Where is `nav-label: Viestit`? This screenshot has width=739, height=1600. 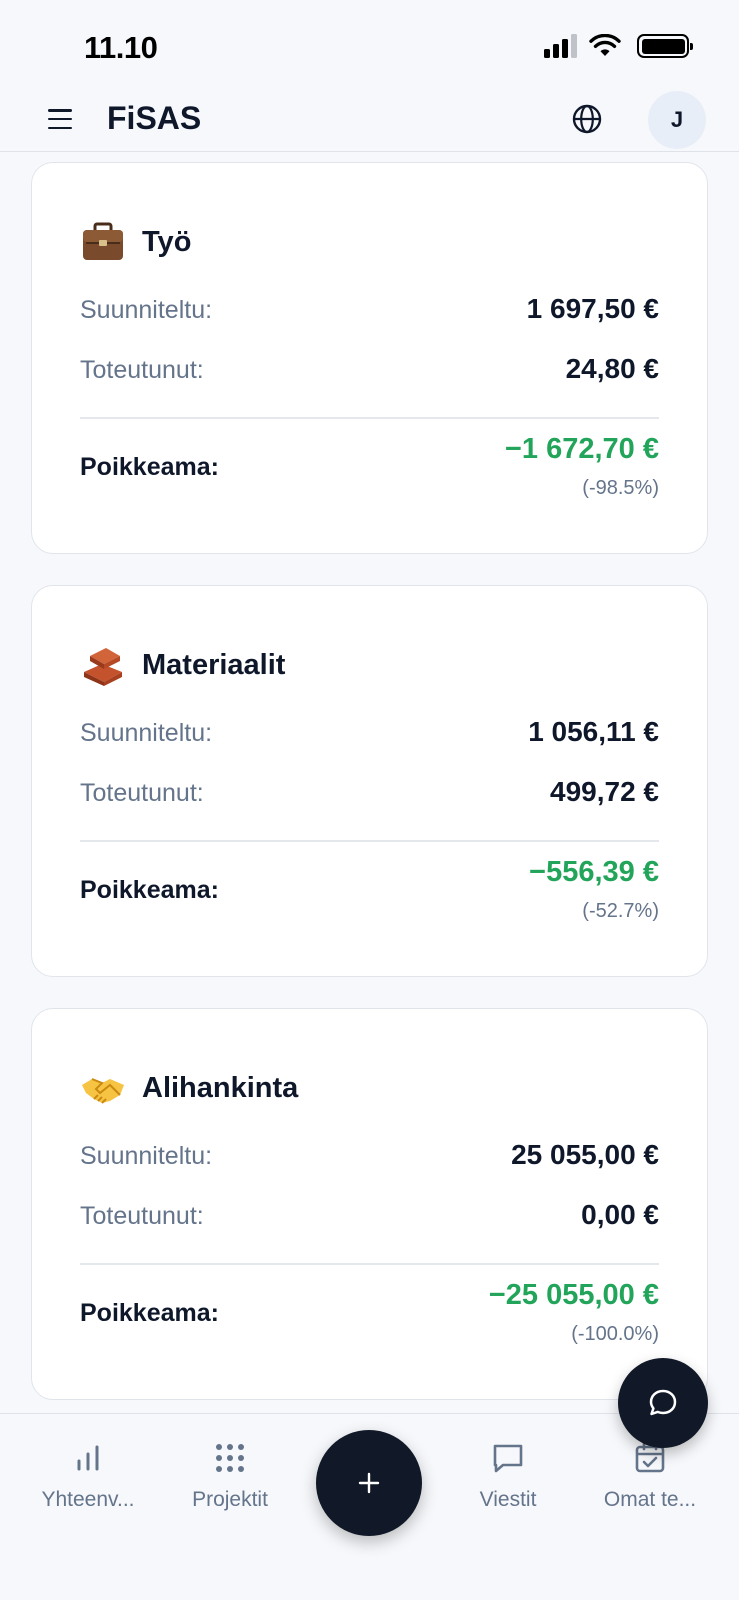
nav-label: Viestit is located at coordinates (508, 1499).